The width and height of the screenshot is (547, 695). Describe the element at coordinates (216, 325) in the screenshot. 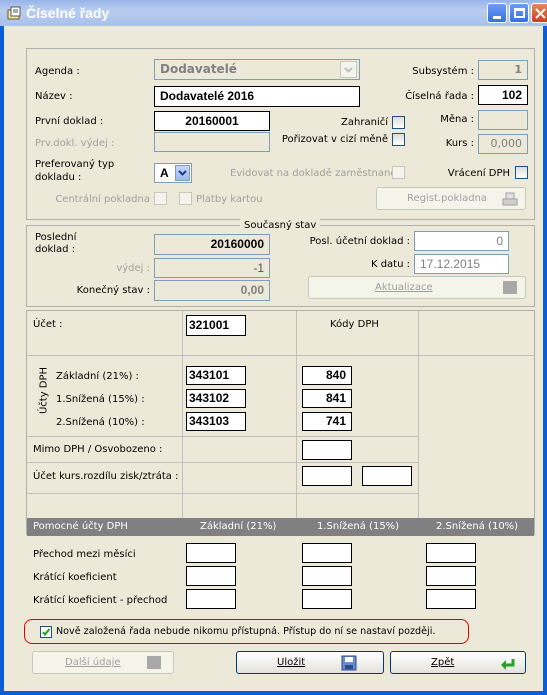

I see `ucet-input: 321001` at that location.